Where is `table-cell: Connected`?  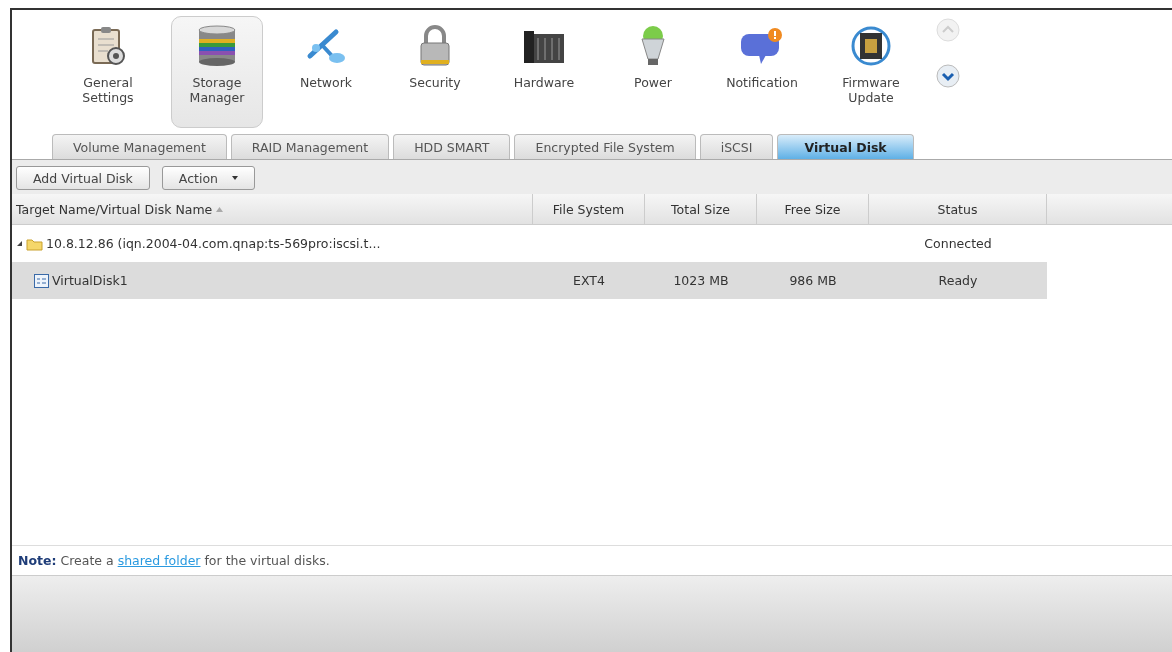 table-cell: Connected is located at coordinates (958, 243).